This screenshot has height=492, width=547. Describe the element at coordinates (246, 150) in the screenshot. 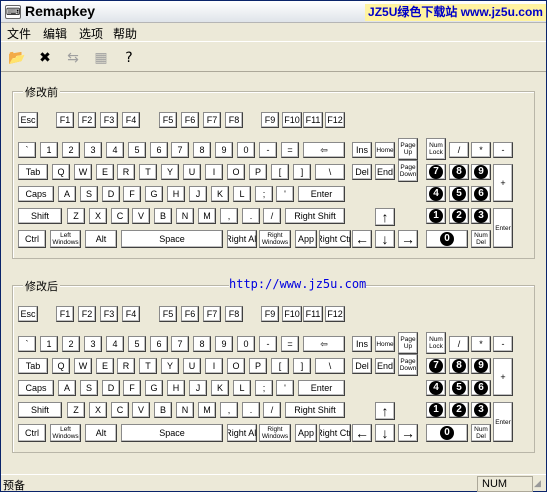

I see `before-key-d0: 0` at that location.